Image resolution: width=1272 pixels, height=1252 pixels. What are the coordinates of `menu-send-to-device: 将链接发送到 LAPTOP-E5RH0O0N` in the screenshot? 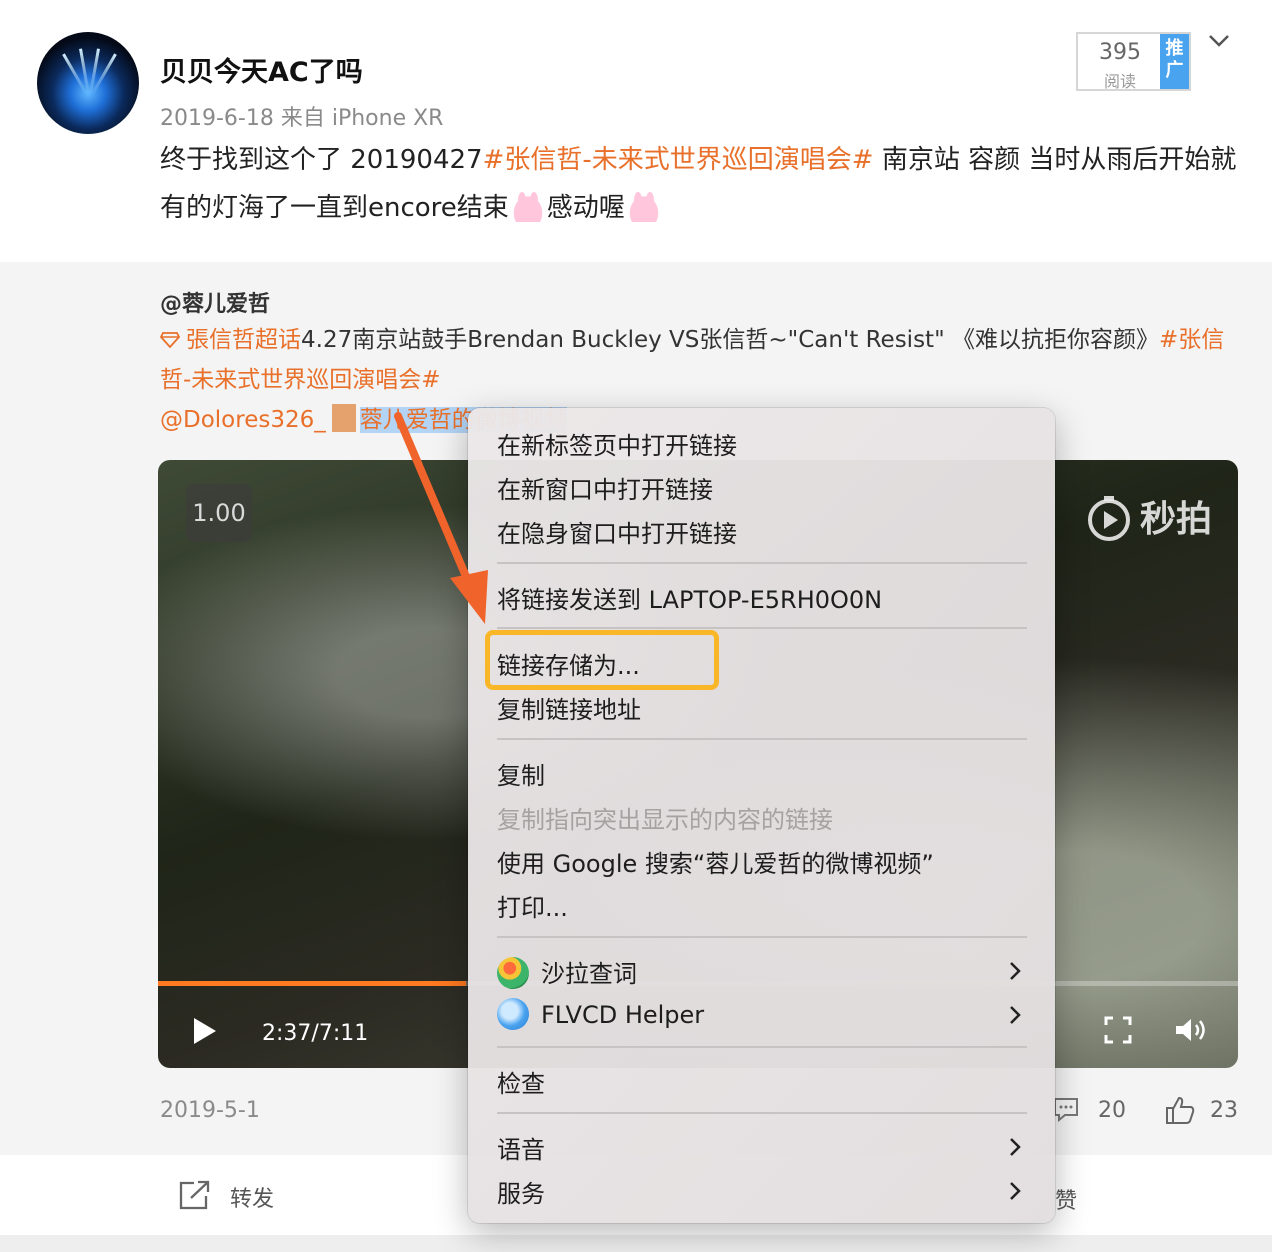 It's located at (689, 597).